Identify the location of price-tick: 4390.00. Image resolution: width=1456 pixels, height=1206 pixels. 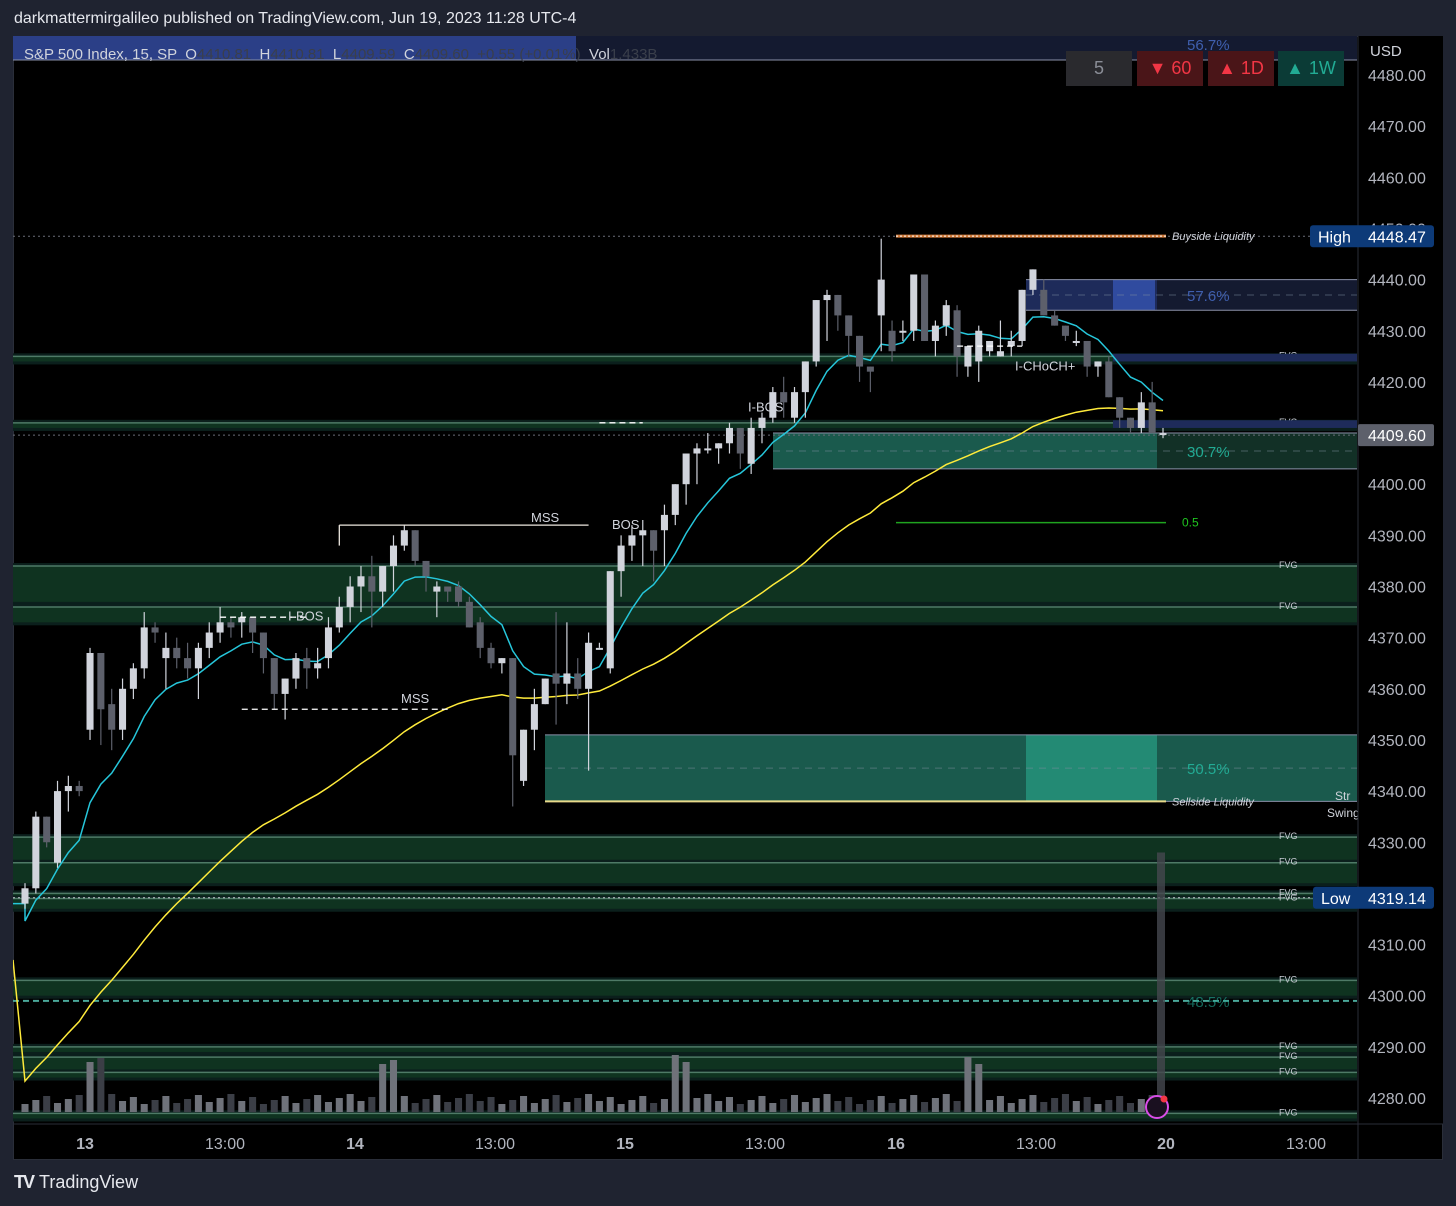
(1397, 536).